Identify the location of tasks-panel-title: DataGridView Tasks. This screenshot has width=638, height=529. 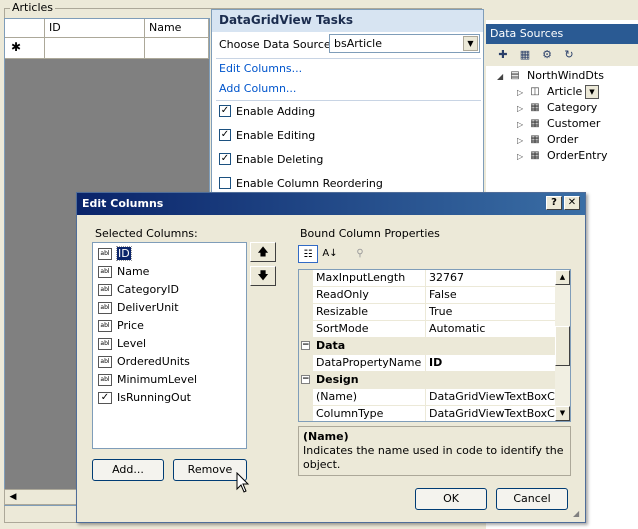
(347, 21).